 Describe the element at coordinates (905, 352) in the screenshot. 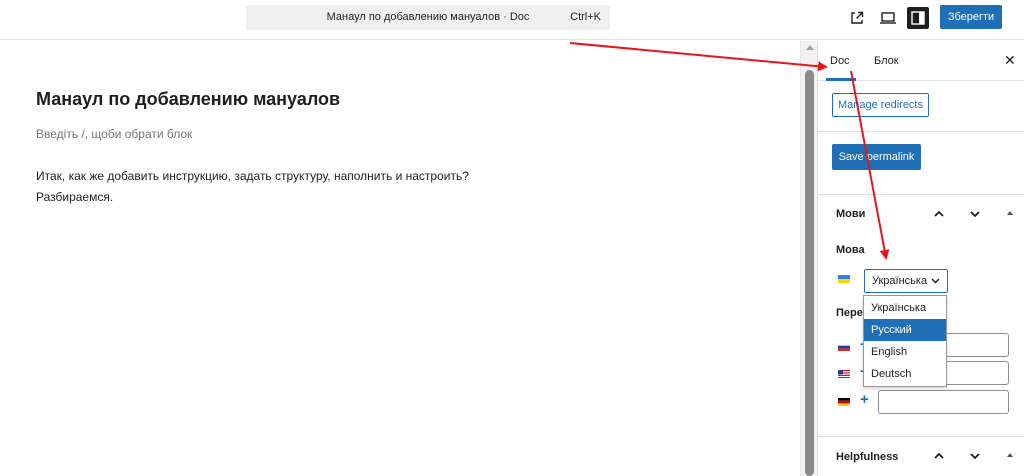

I see `dropdown-option: English` at that location.